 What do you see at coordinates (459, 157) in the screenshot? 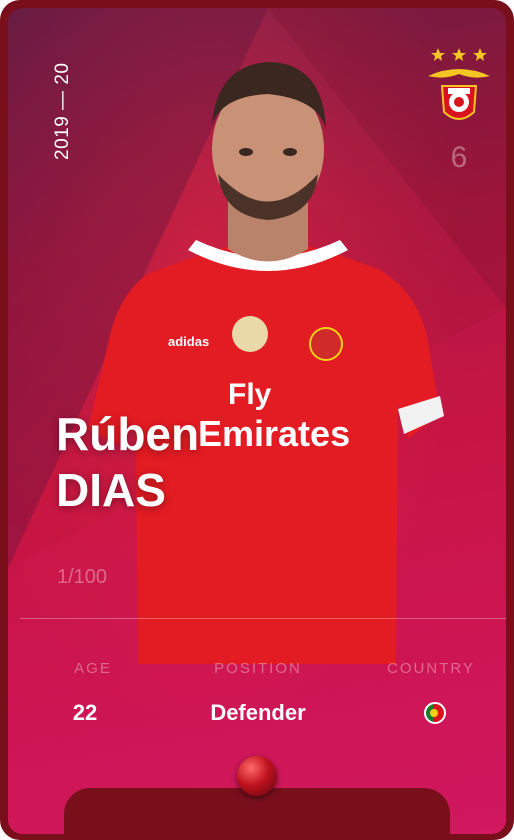
I see `shirt-number: 6` at bounding box center [459, 157].